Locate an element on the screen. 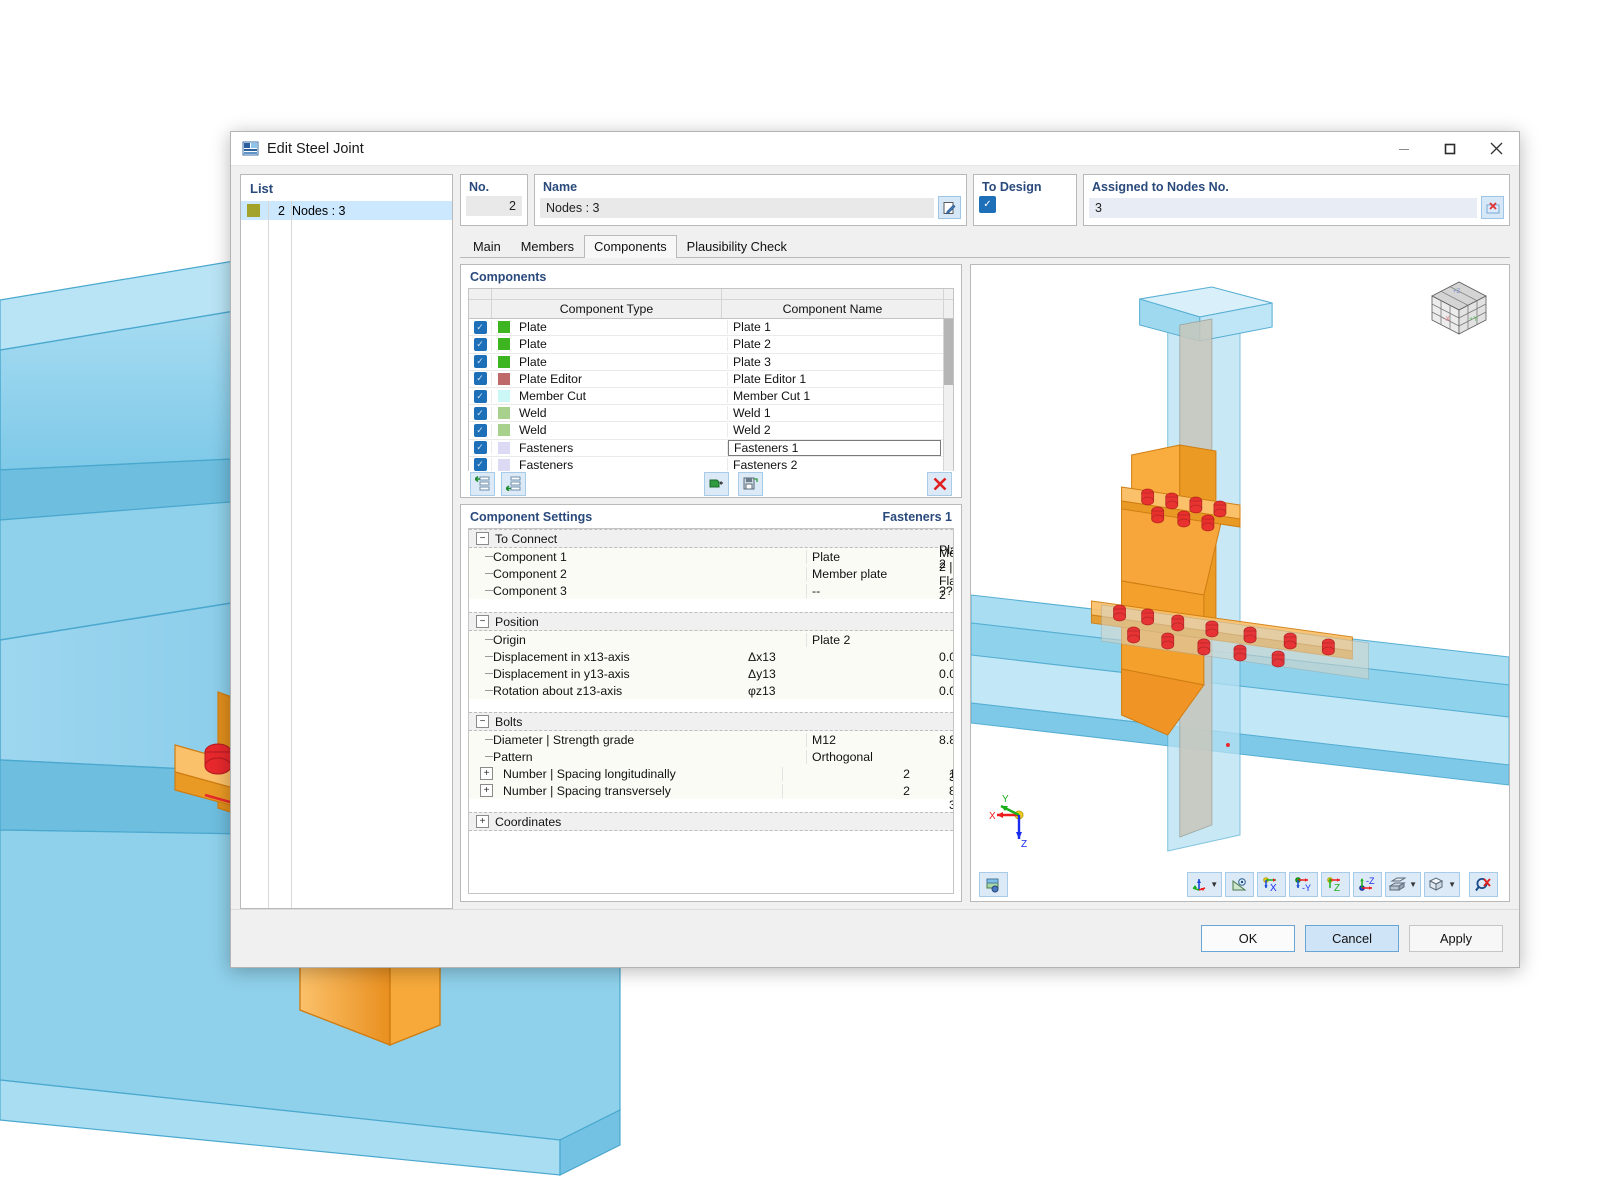  settings-row-value-2: 8.8 is located at coordinates (943, 740).